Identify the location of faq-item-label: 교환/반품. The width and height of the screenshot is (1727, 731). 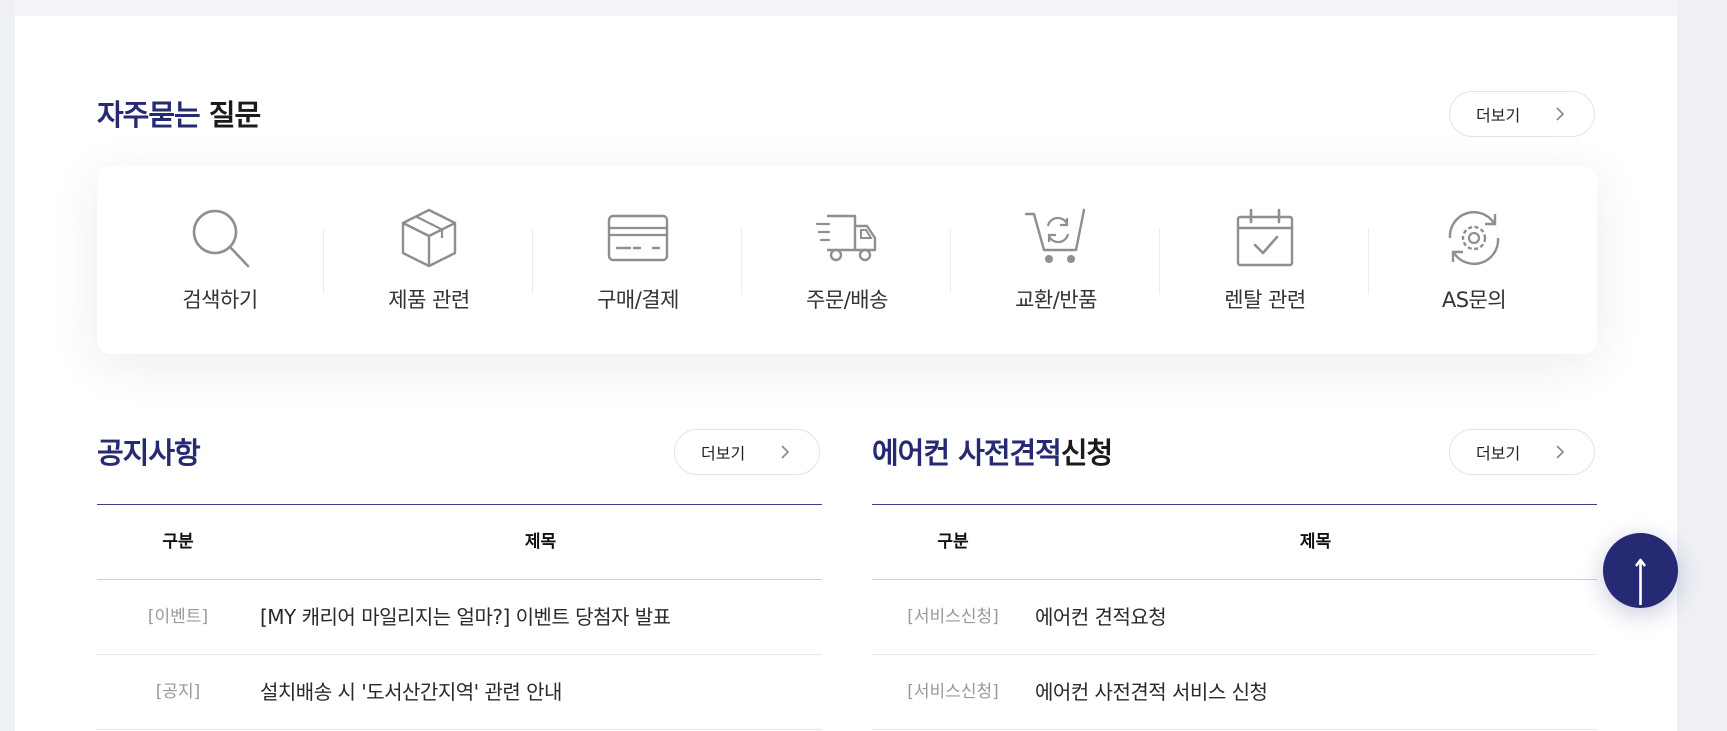
(1056, 300).